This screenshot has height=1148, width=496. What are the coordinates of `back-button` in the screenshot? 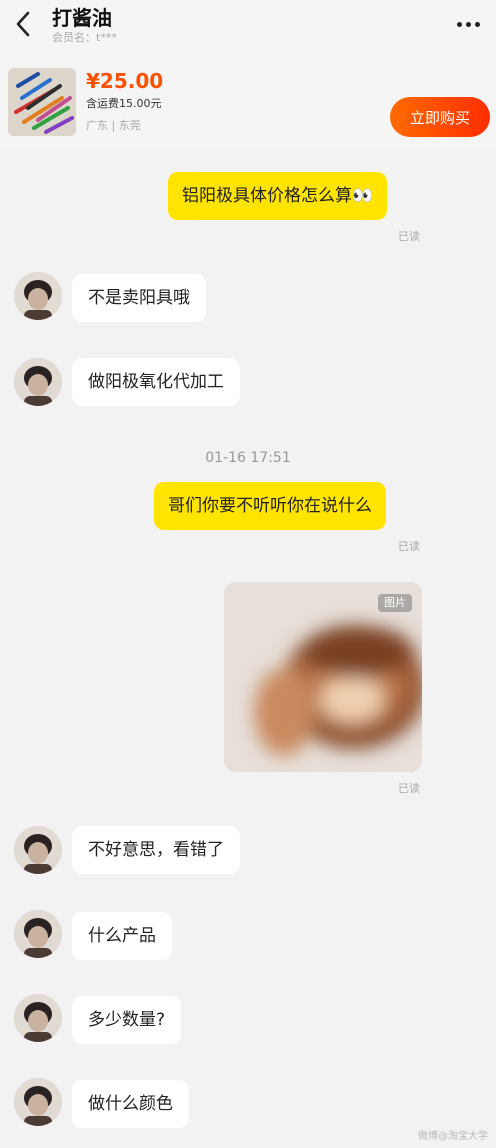 It's located at (23, 24).